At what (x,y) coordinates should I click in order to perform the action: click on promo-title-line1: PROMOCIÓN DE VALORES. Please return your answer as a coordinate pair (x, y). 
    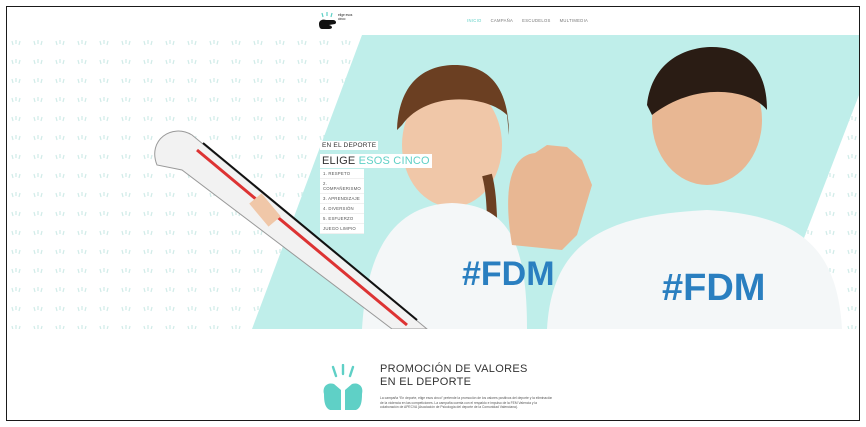
    Looking at the image, I should click on (454, 369).